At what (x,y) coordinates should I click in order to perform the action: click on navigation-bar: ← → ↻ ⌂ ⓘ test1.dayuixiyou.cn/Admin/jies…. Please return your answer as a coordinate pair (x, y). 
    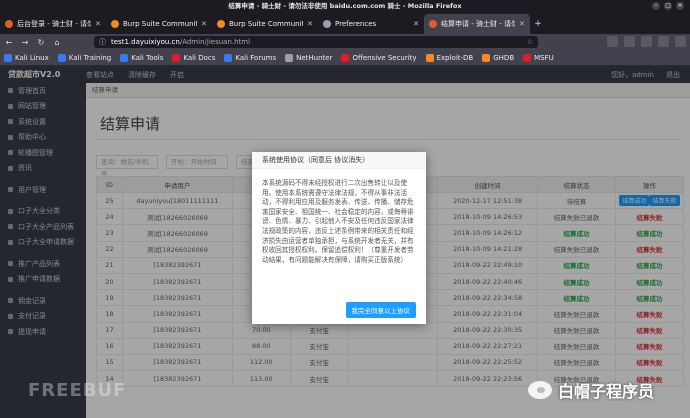
    Looking at the image, I should click on (345, 42).